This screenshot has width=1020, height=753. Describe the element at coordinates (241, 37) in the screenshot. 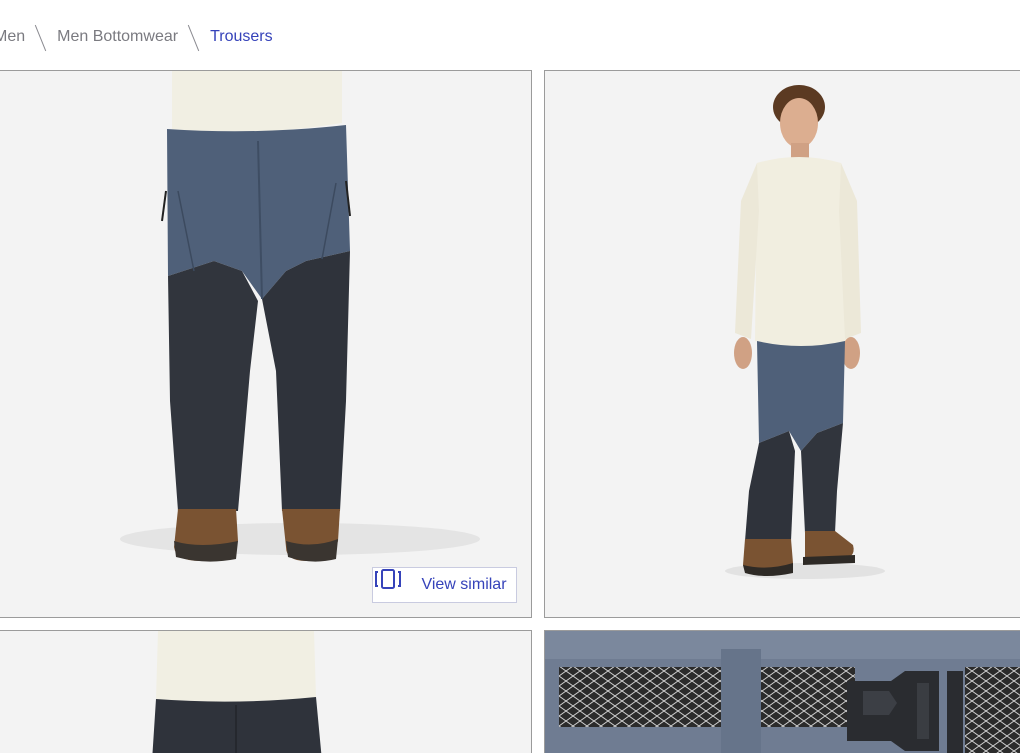

I see `breadcrumb-item-trousers: Trousers` at that location.